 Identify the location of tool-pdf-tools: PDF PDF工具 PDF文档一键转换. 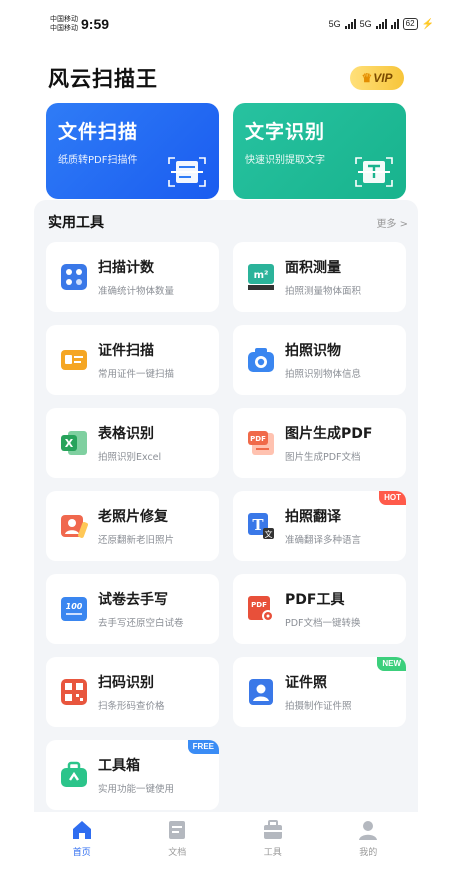
(319, 609).